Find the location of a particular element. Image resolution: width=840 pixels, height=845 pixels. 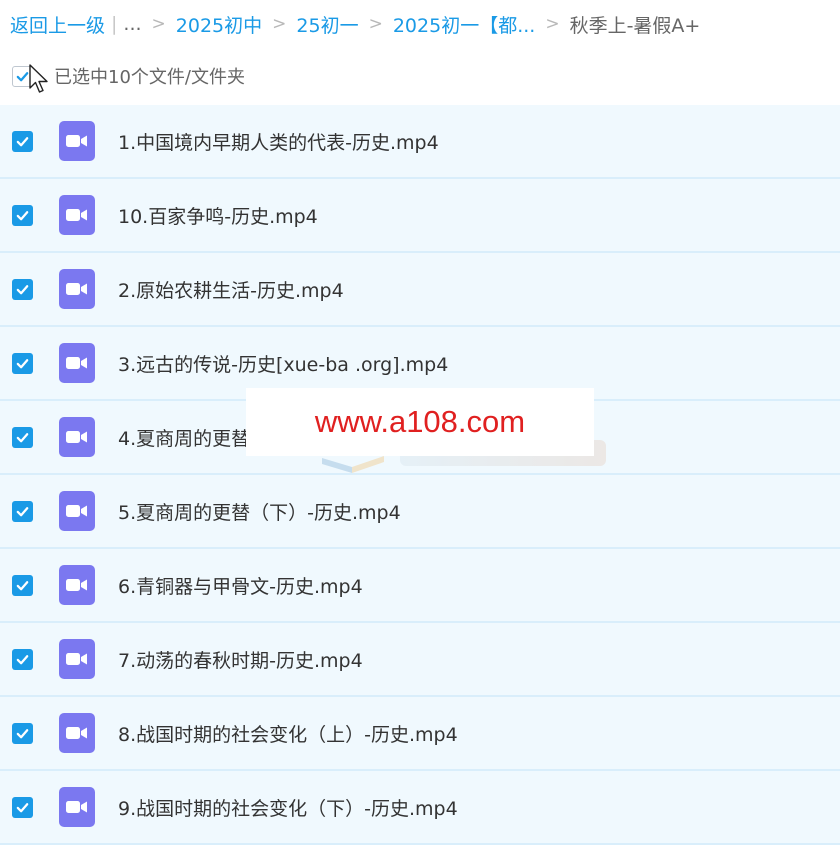

back-link: 返回上一级 is located at coordinates (57, 24).